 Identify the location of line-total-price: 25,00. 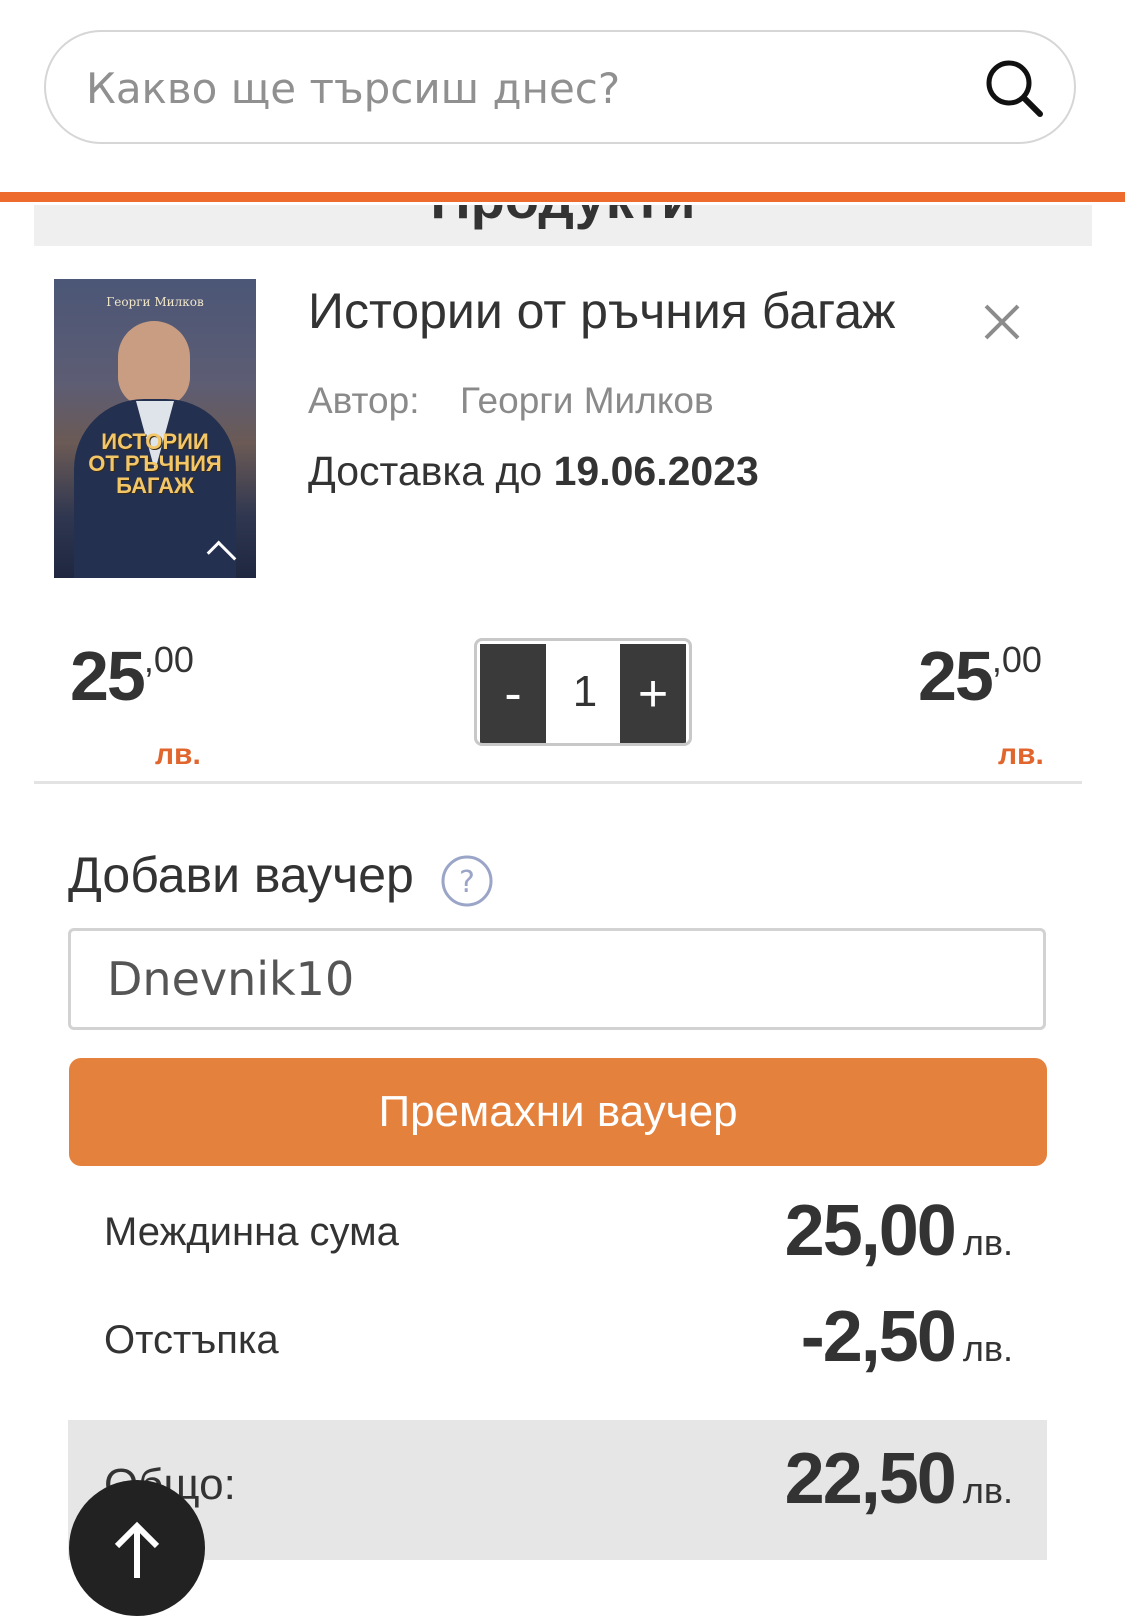
(980, 676).